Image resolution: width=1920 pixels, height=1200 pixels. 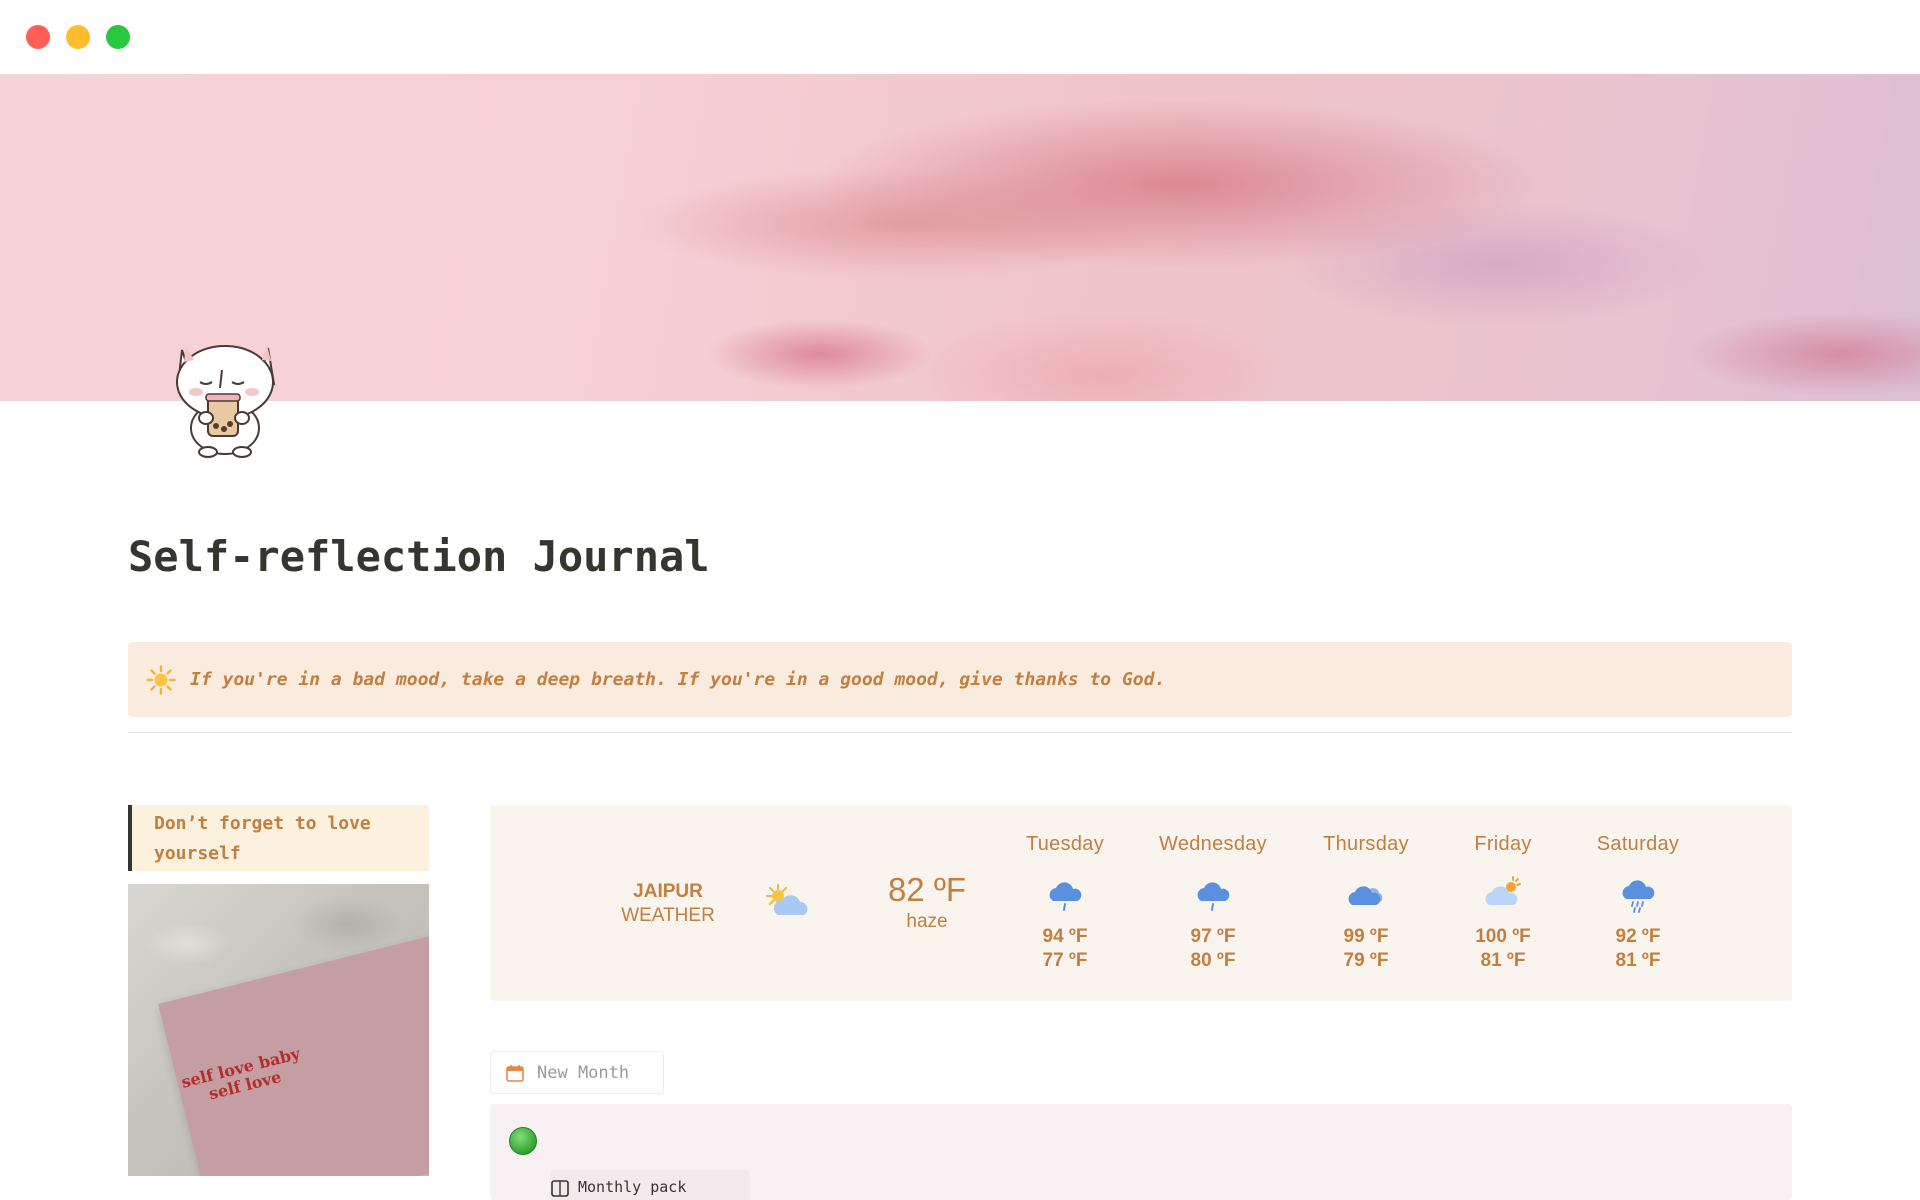 I want to click on forecast-high: 99 ºF, so click(x=1366, y=936).